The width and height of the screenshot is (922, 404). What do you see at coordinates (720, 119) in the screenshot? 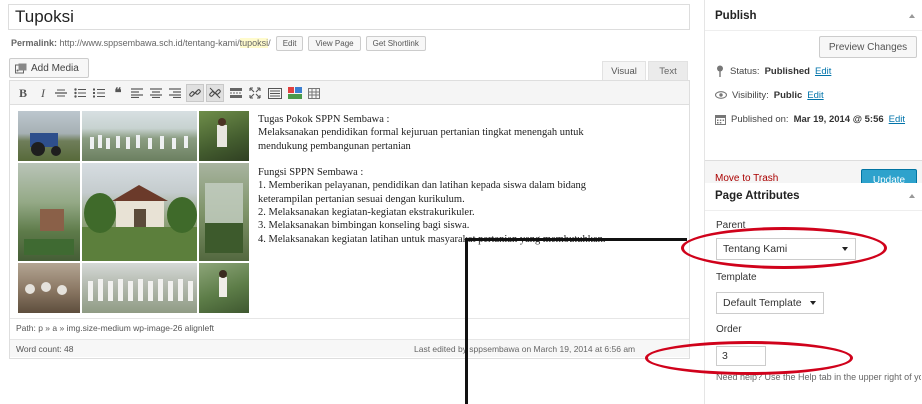
I see `calendar-icon` at bounding box center [720, 119].